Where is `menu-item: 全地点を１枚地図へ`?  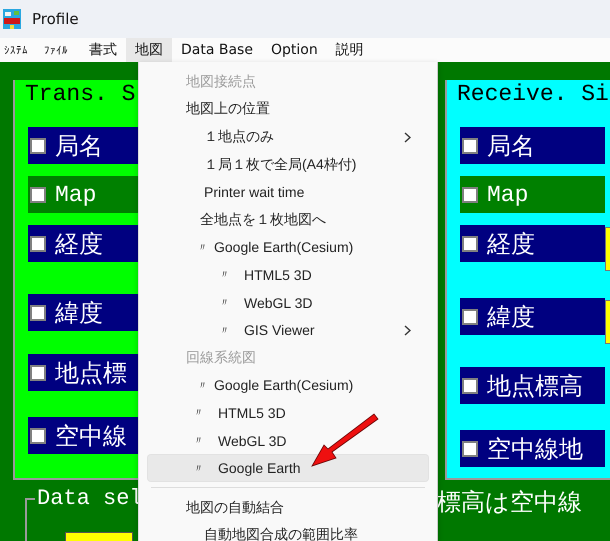
menu-item: 全地点を１枚地図へ is located at coordinates (288, 220).